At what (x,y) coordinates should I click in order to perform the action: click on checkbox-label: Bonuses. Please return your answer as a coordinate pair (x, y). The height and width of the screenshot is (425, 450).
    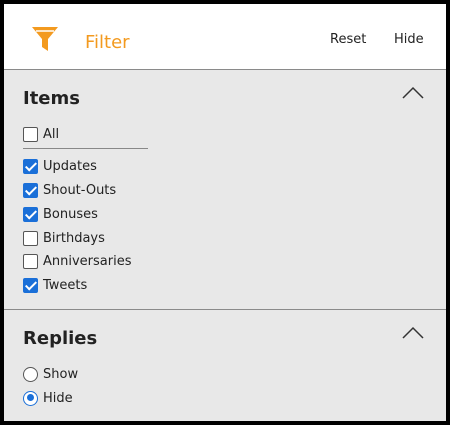
    Looking at the image, I should click on (70, 214).